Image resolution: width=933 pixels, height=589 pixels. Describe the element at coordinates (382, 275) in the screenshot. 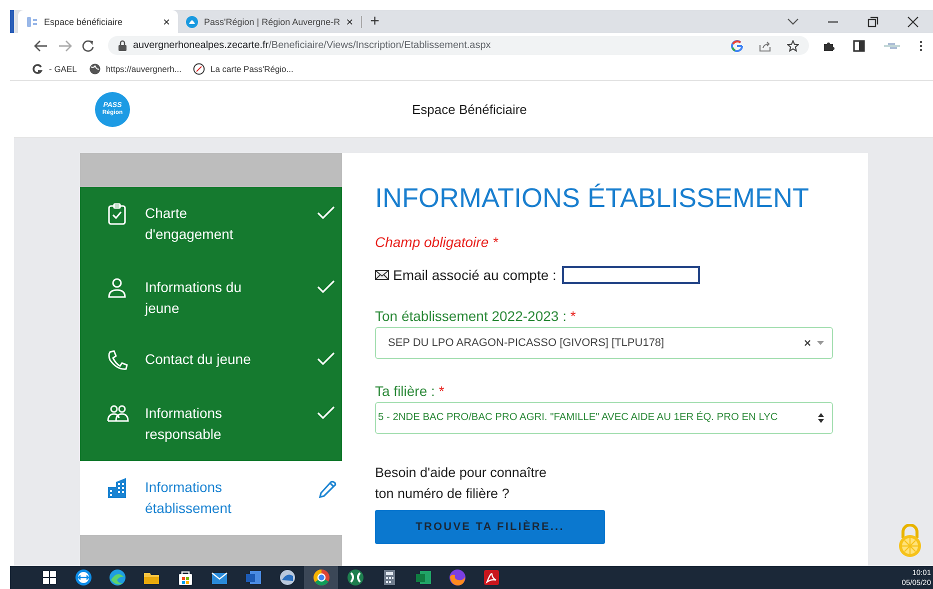

I see `envelope-icon` at that location.